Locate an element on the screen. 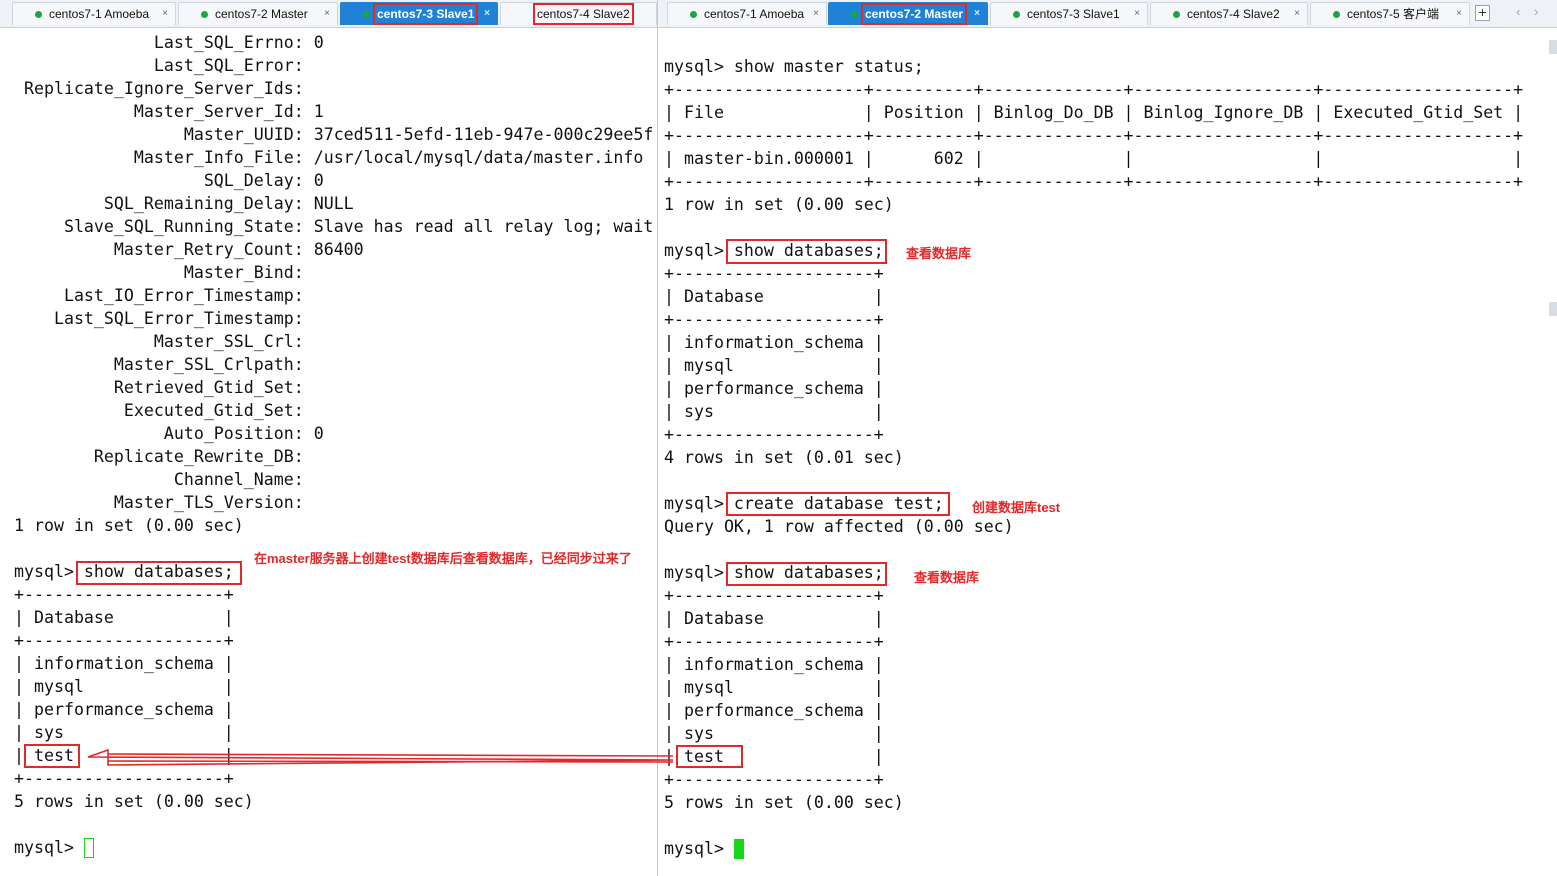 The width and height of the screenshot is (1557, 876). tab-label: centos7-2 Master is located at coordinates (261, 14).